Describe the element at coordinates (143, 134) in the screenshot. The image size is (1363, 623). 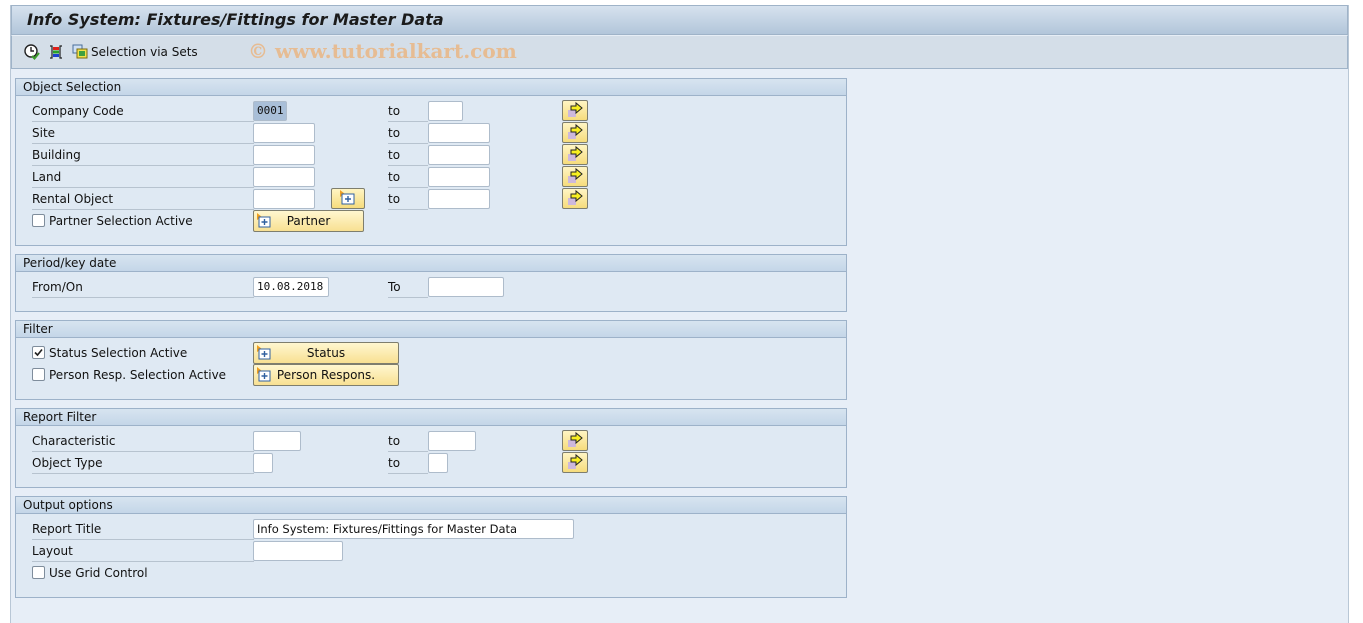
I see `field-label: Site` at that location.